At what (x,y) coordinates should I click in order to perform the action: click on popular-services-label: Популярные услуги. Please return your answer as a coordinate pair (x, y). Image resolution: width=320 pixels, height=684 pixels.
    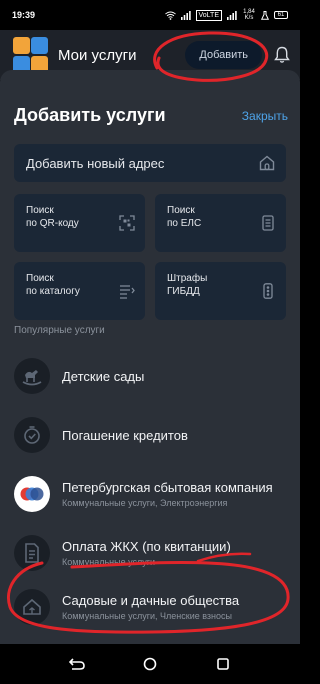
    Looking at the image, I should click on (59, 330).